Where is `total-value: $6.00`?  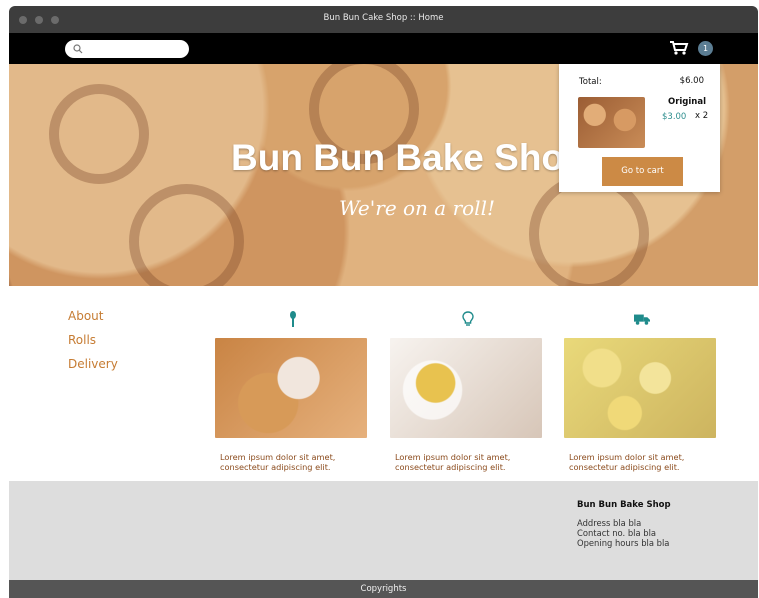
total-value: $6.00 is located at coordinates (691, 81).